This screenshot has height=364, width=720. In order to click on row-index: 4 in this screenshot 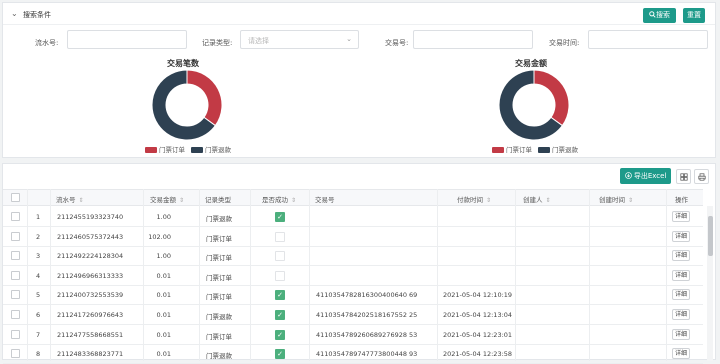, I will do `click(38, 275)`.